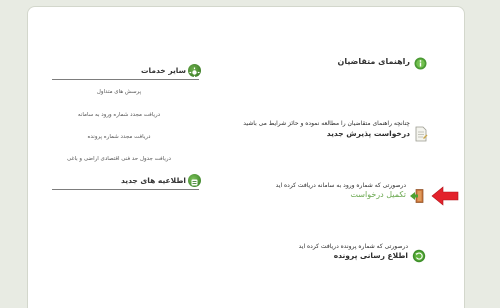 This screenshot has height=308, width=500. What do you see at coordinates (364, 61) in the screenshot?
I see `guide-title: راهنمای متقاضیان` at bounding box center [364, 61].